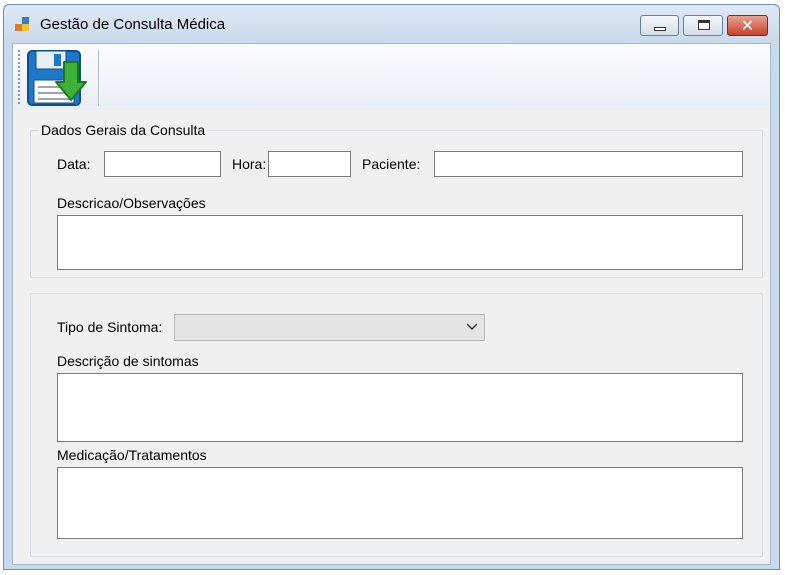 The width and height of the screenshot is (785, 575). What do you see at coordinates (19, 78) in the screenshot?
I see `toolbar-grip` at bounding box center [19, 78].